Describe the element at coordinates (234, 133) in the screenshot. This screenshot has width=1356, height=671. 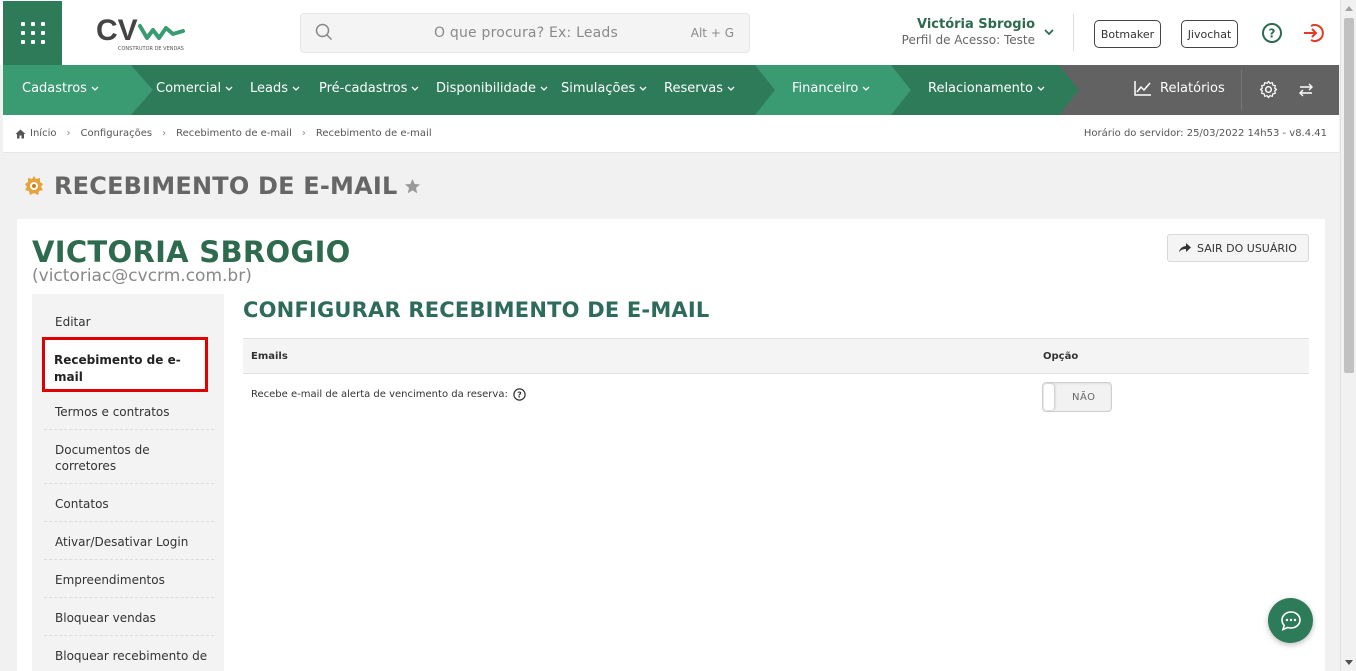
I see `breadcrumb-recebimento: Recebimento de e-mail` at that location.